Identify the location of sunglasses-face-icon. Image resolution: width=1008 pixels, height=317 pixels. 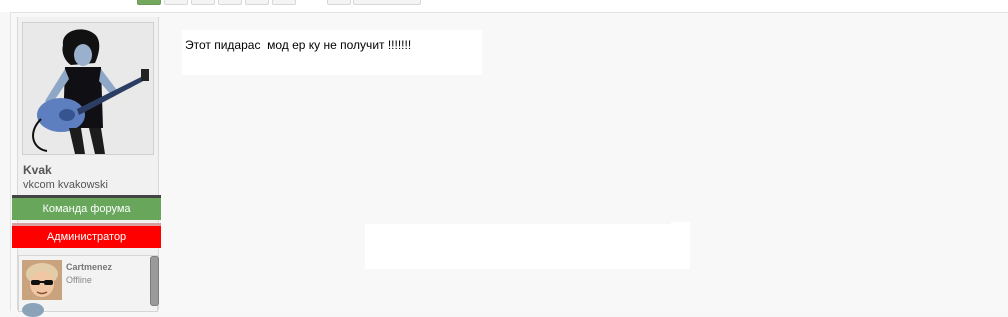
(42, 280).